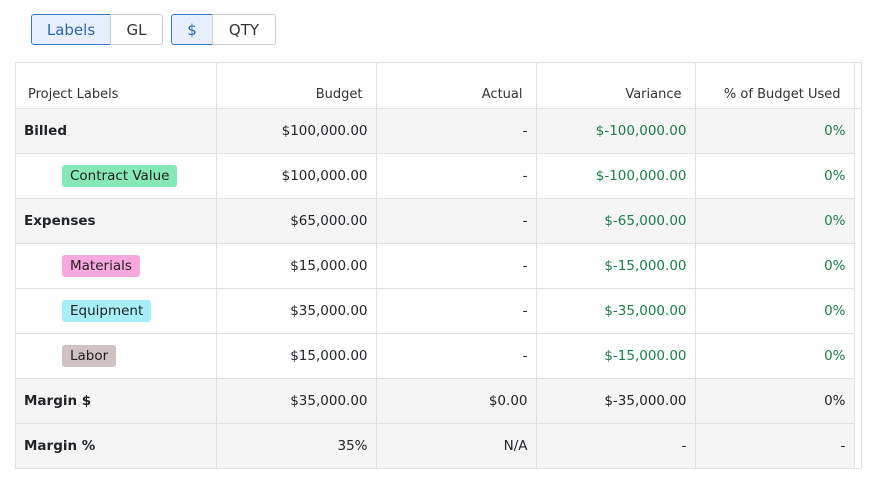 The width and height of the screenshot is (877, 488). I want to click on label-tag: Materials, so click(101, 265).